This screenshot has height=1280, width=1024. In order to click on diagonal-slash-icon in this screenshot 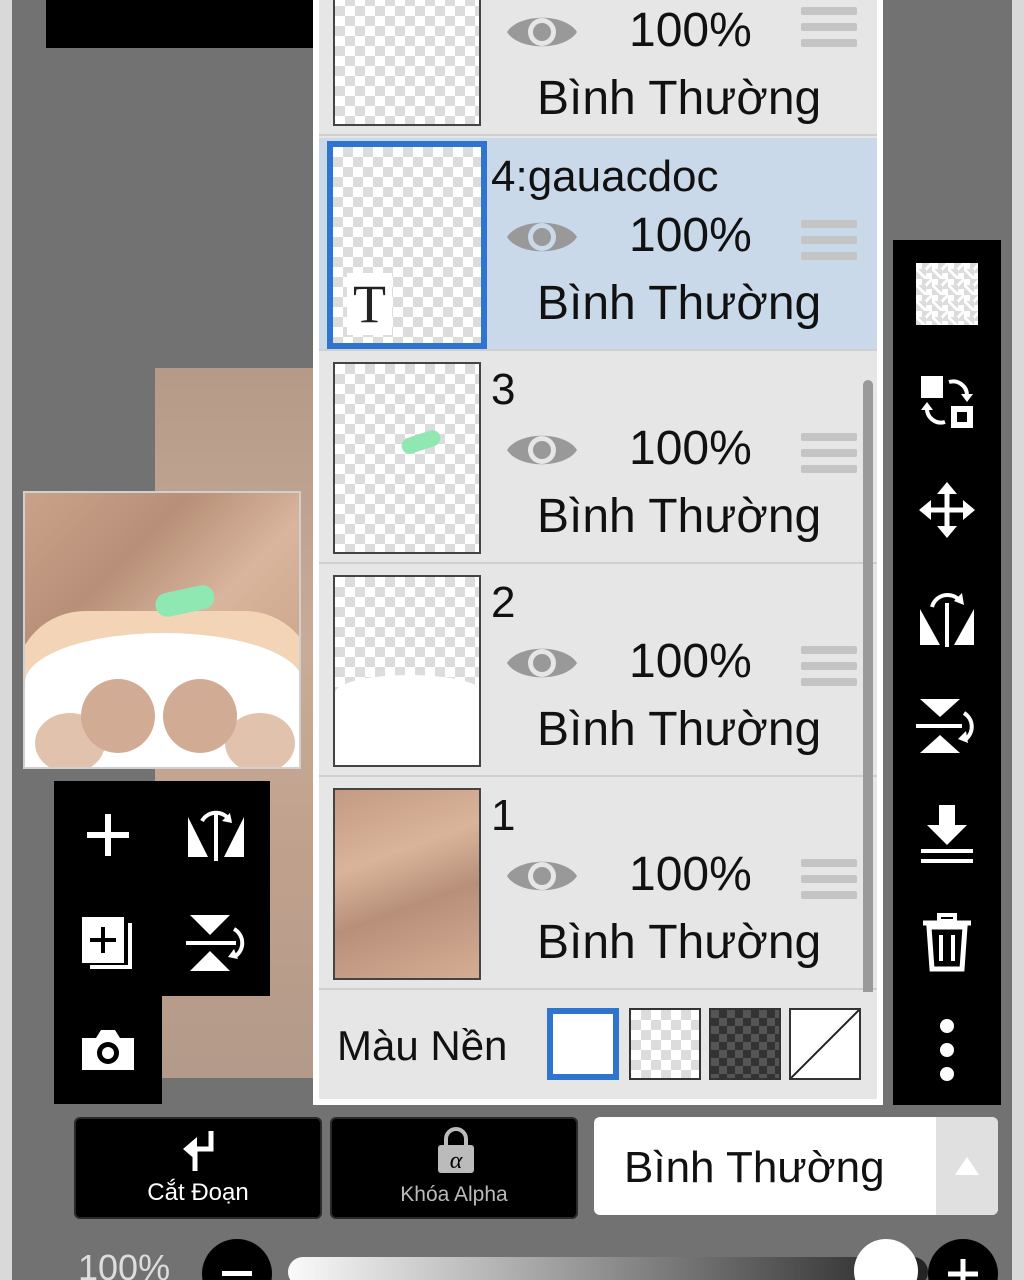, I will do `click(825, 1044)`.